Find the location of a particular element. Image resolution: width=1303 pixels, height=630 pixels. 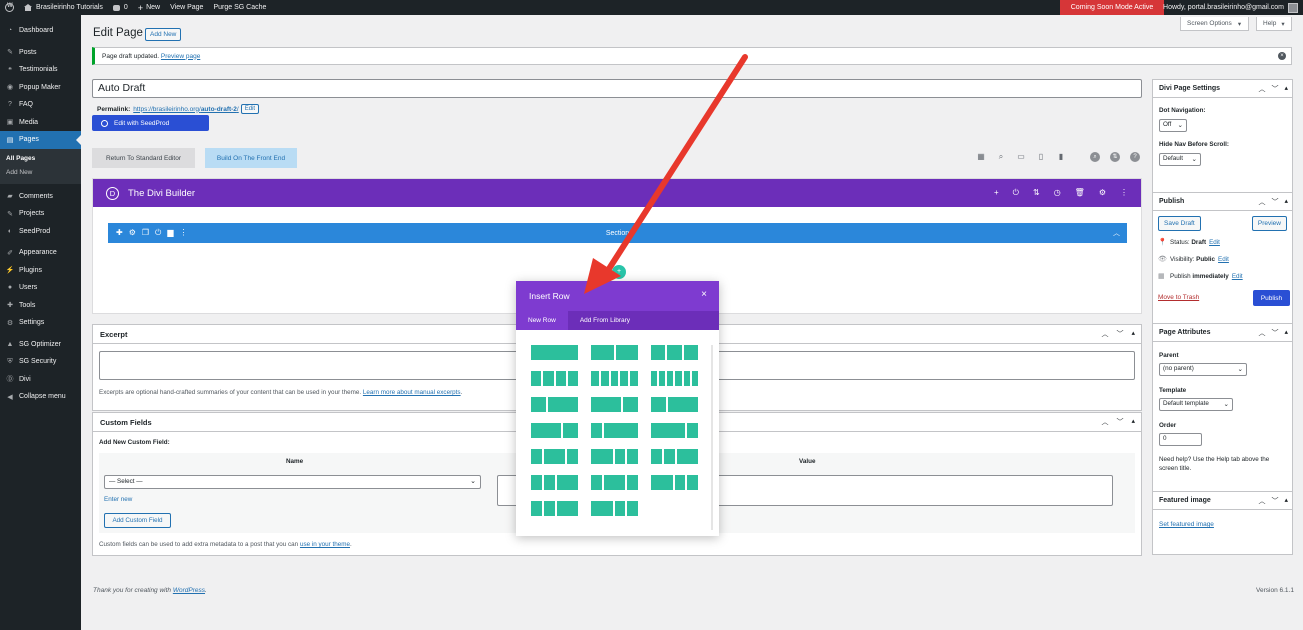

dismiss-icon: × is located at coordinates (1282, 56).